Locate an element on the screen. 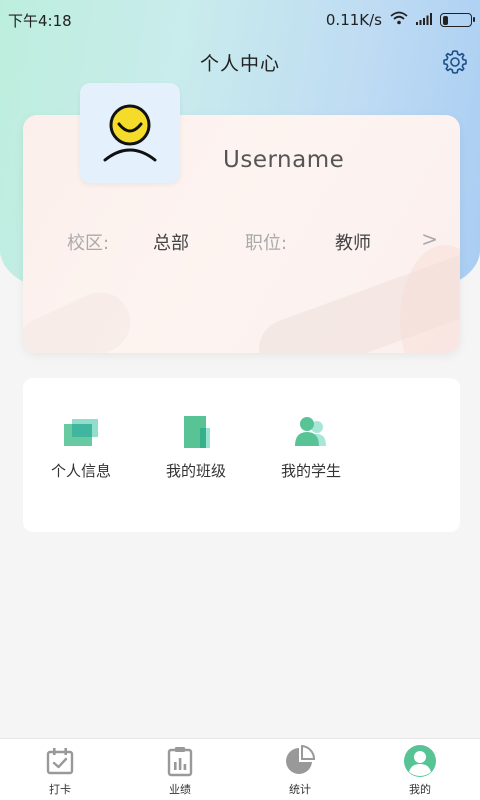  status-time: 下午4:18 is located at coordinates (40, 20).